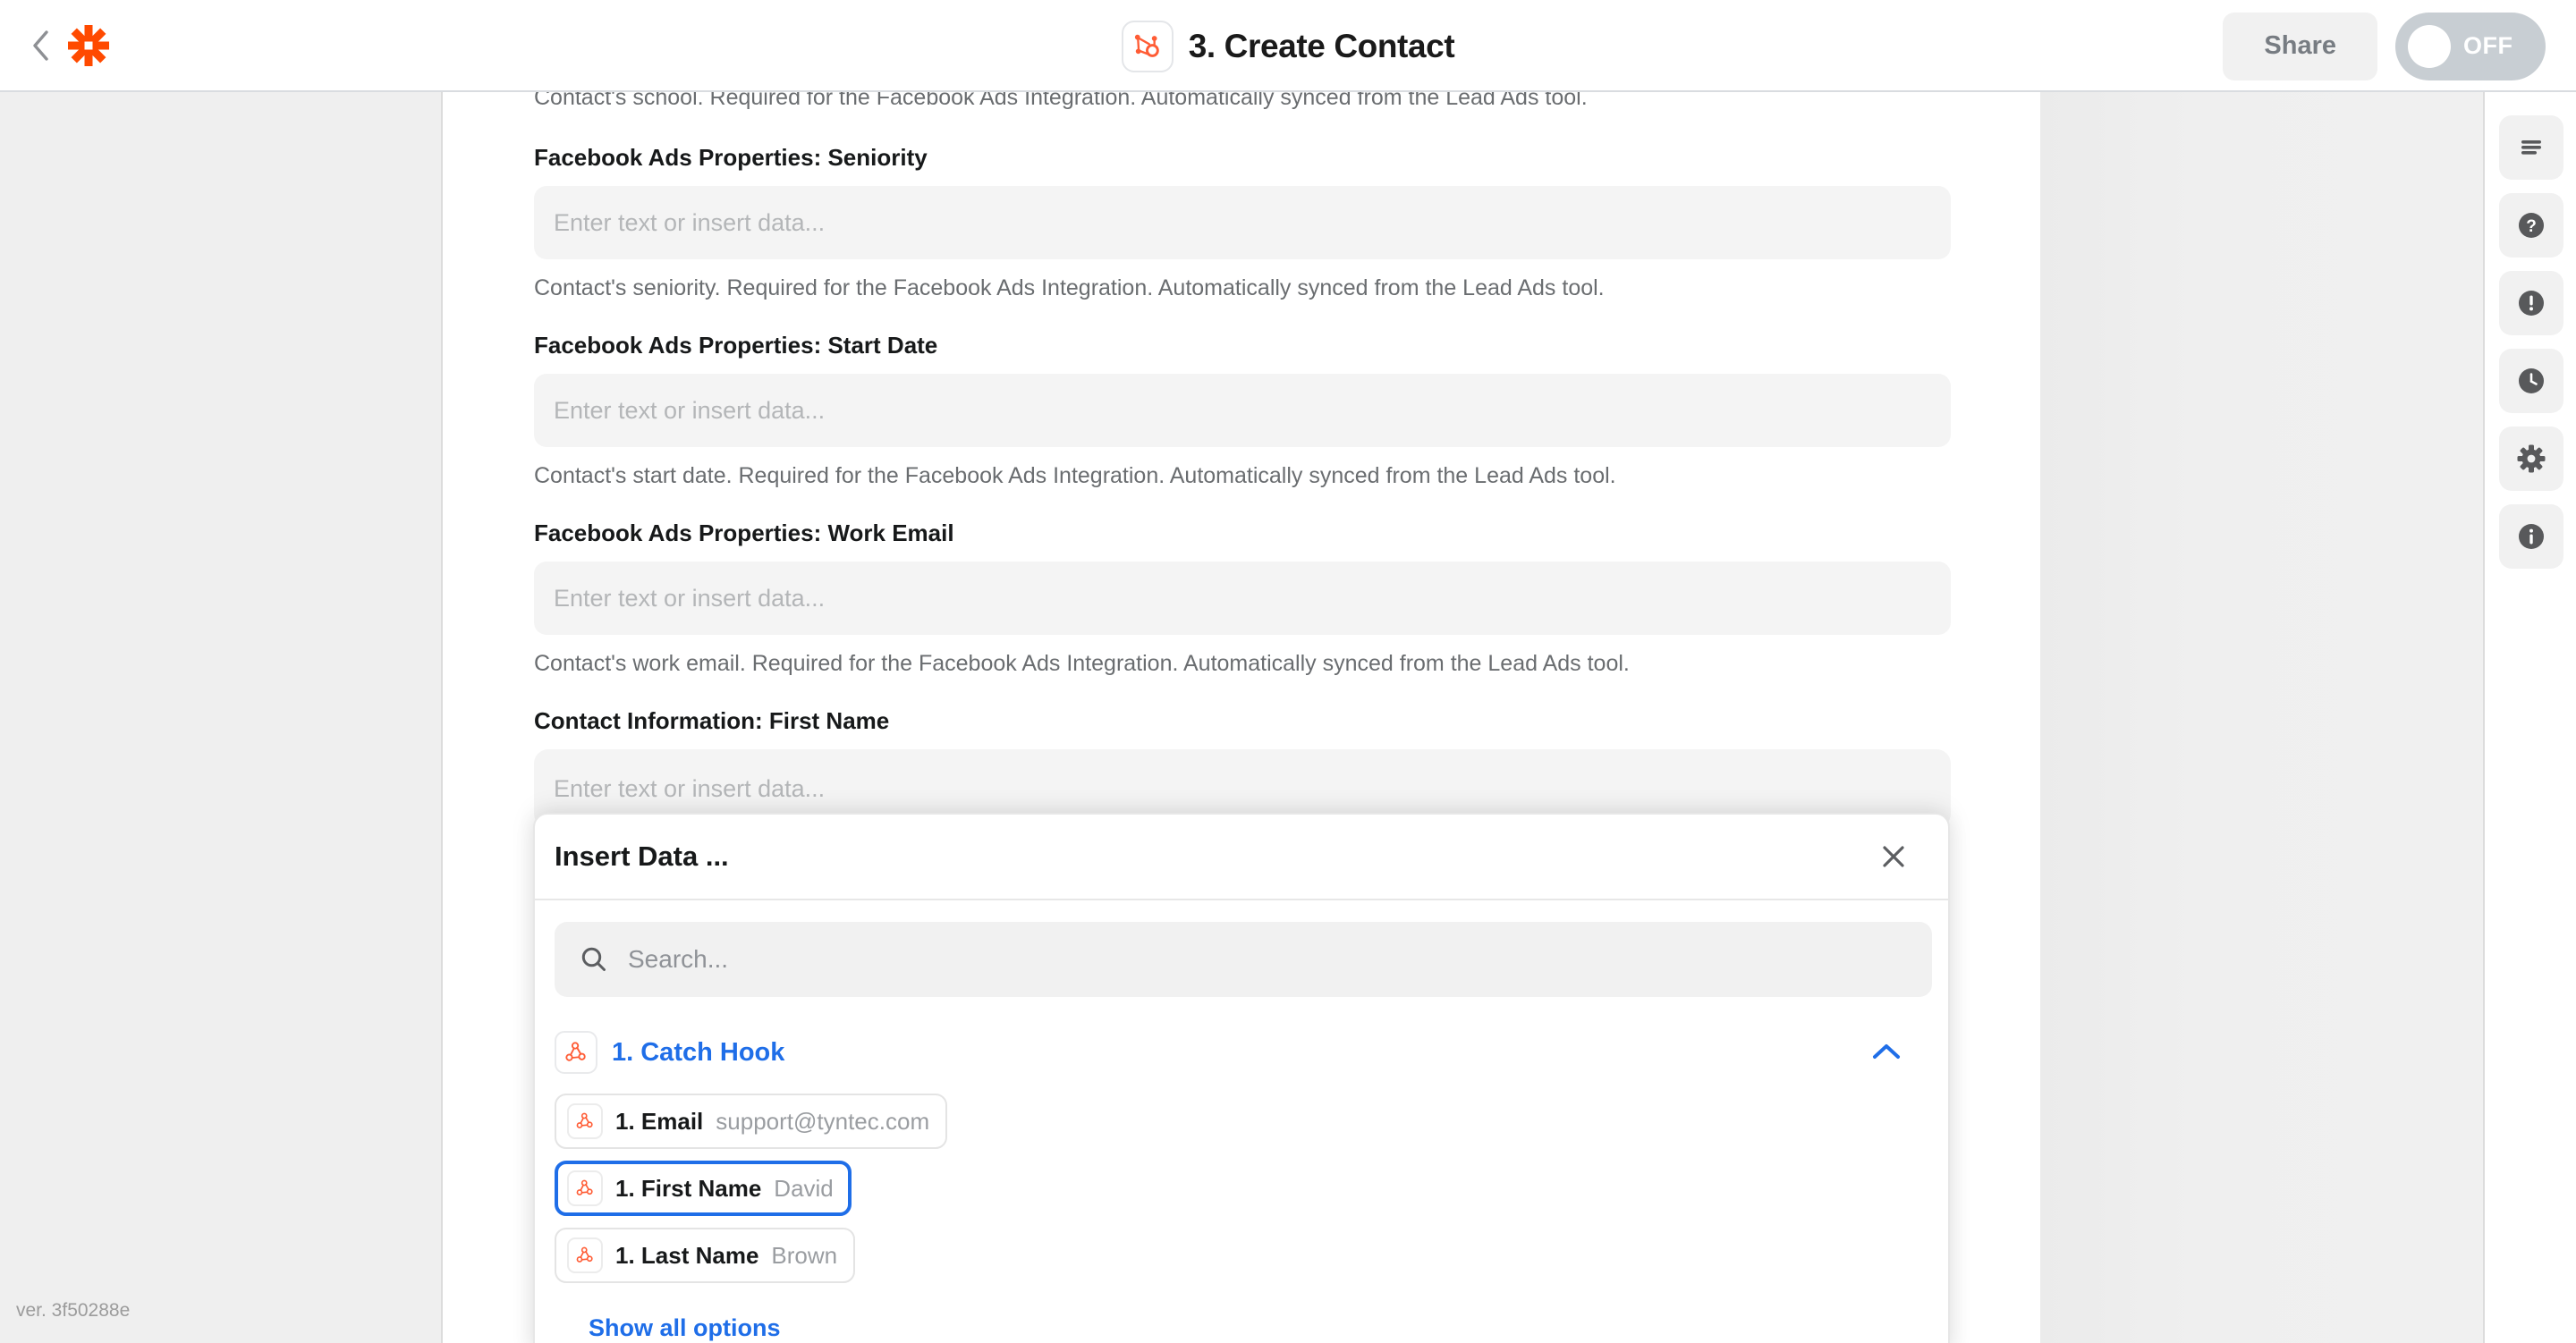 Image resolution: width=2576 pixels, height=1343 pixels. I want to click on field-label: Contact Information: First Name, so click(712, 720).